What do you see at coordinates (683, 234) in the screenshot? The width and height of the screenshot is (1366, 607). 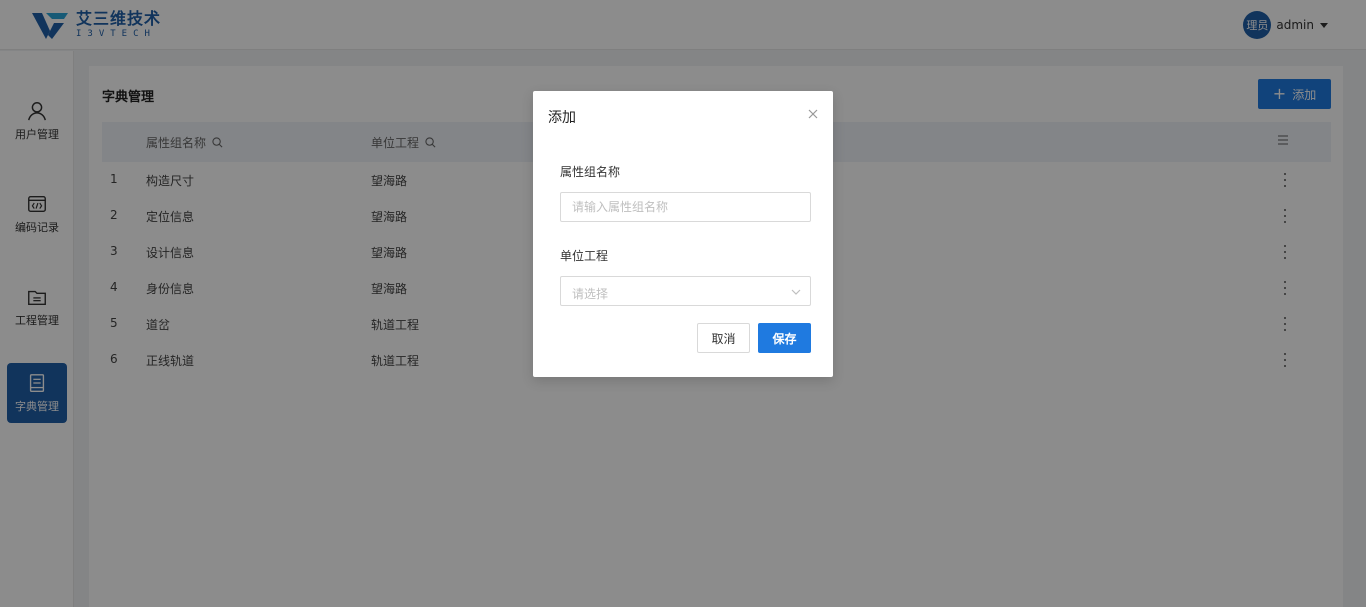 I see `add-dialog: 添加 属性组名称 单位工程 请选择 取消 保存` at bounding box center [683, 234].